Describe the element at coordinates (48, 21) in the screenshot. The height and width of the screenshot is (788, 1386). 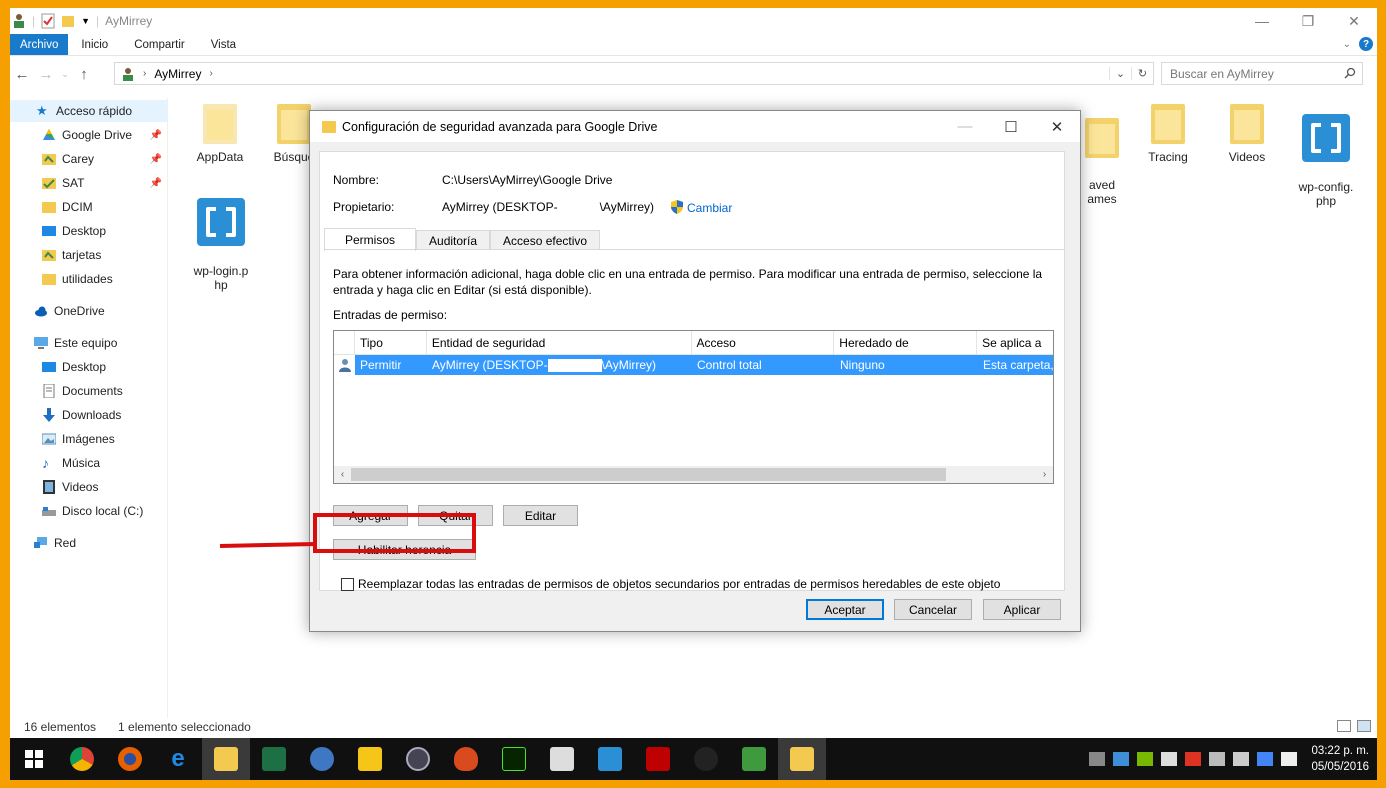
I see `properties-icon` at that location.